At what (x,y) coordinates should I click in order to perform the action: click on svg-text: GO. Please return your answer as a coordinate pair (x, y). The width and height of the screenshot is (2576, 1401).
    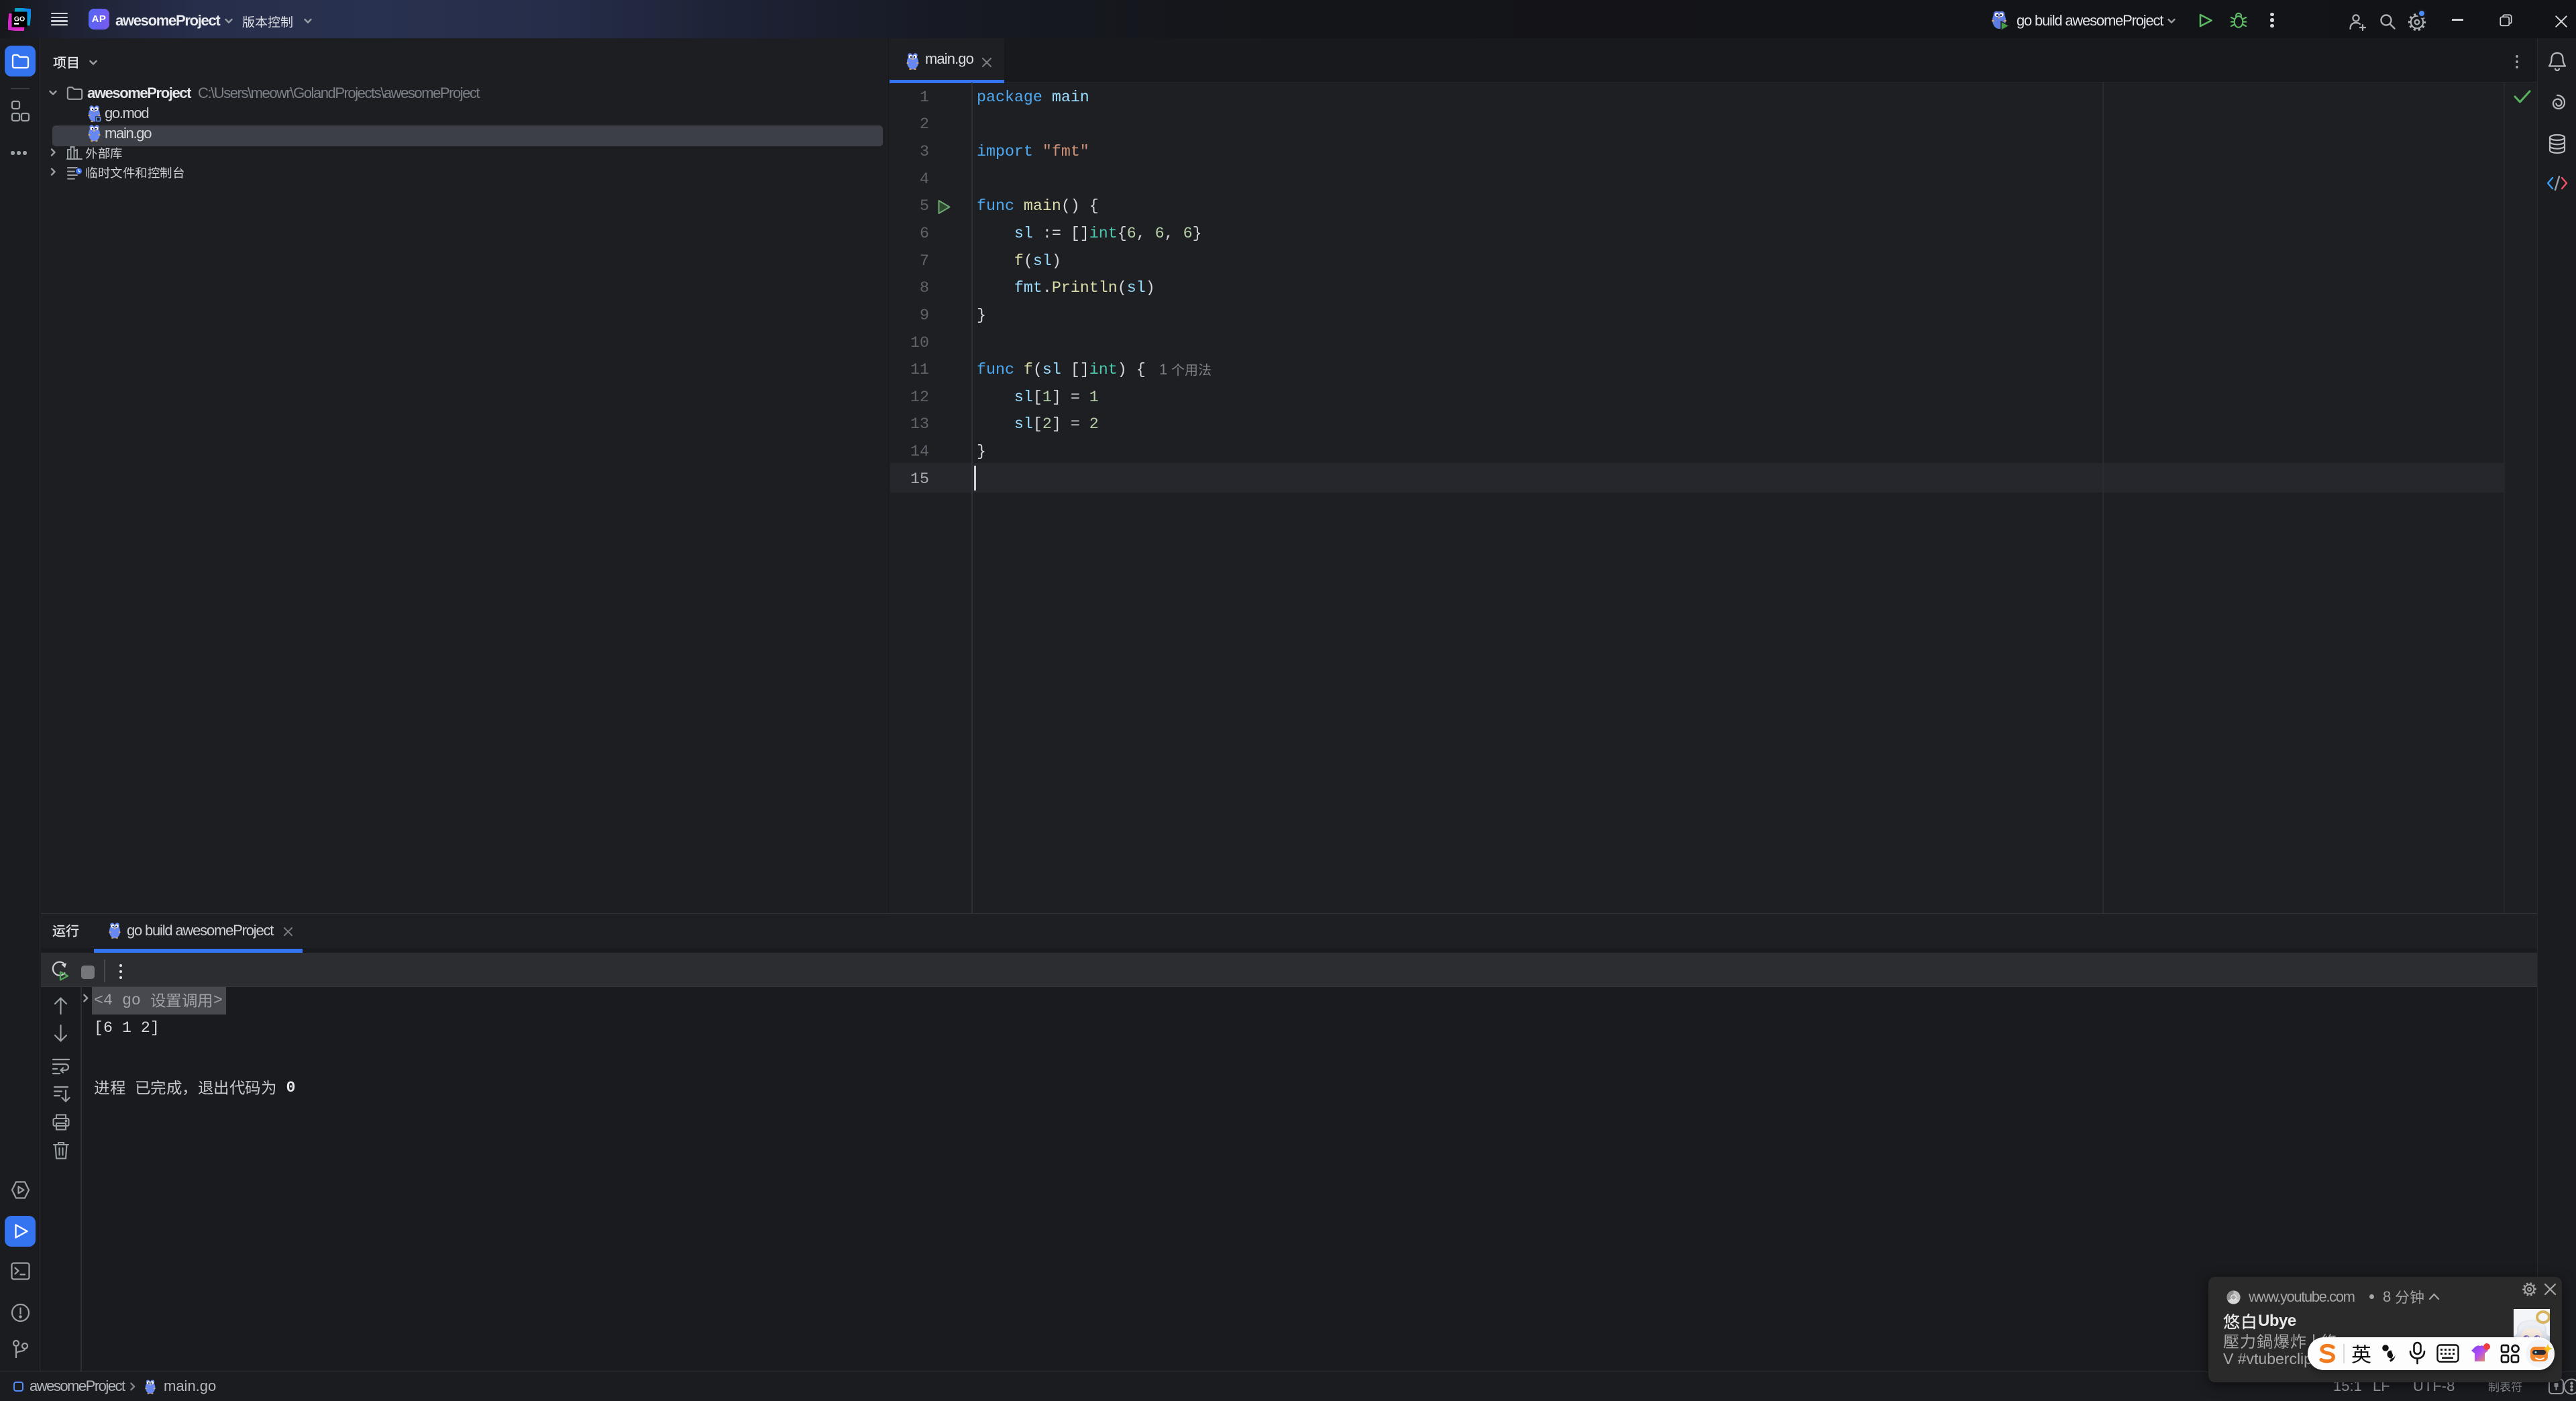
    Looking at the image, I should click on (19, 19).